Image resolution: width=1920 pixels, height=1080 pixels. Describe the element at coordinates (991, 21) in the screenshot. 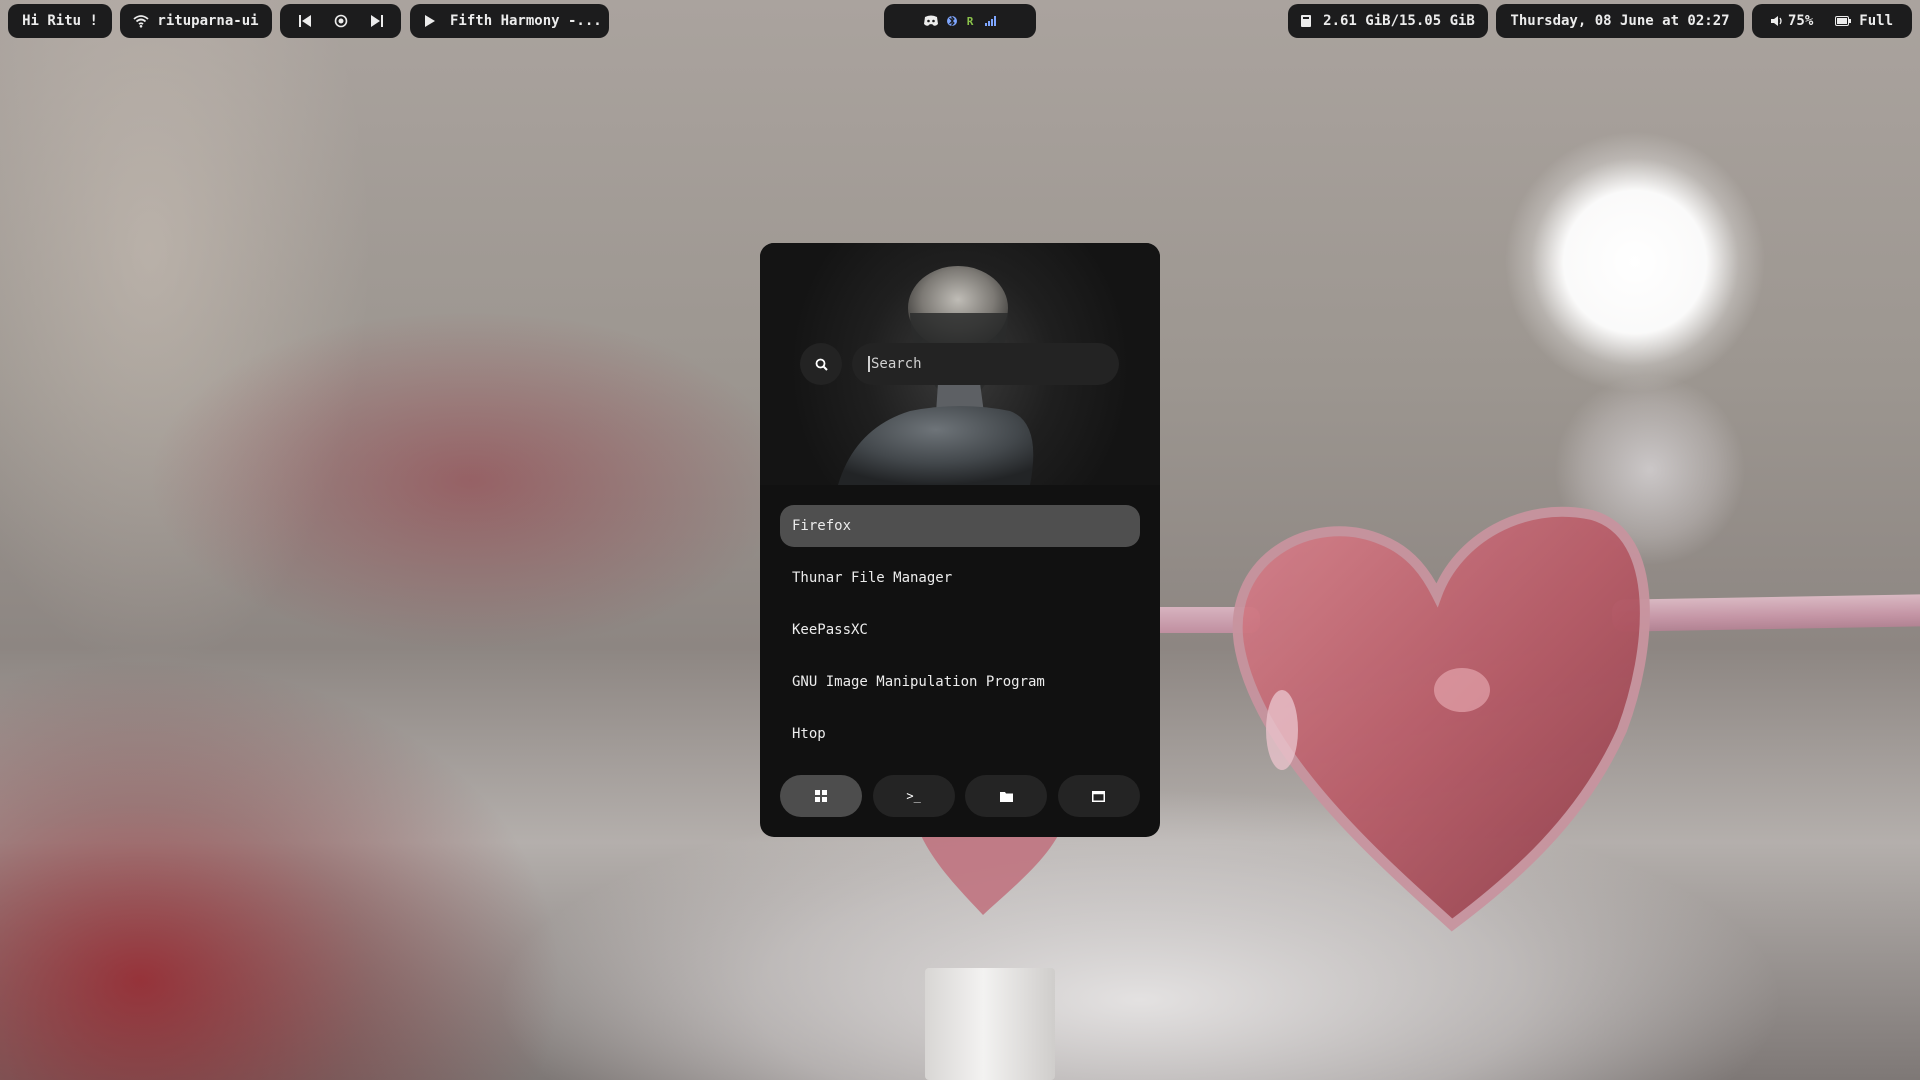

I see `signal-bars-icon` at that location.